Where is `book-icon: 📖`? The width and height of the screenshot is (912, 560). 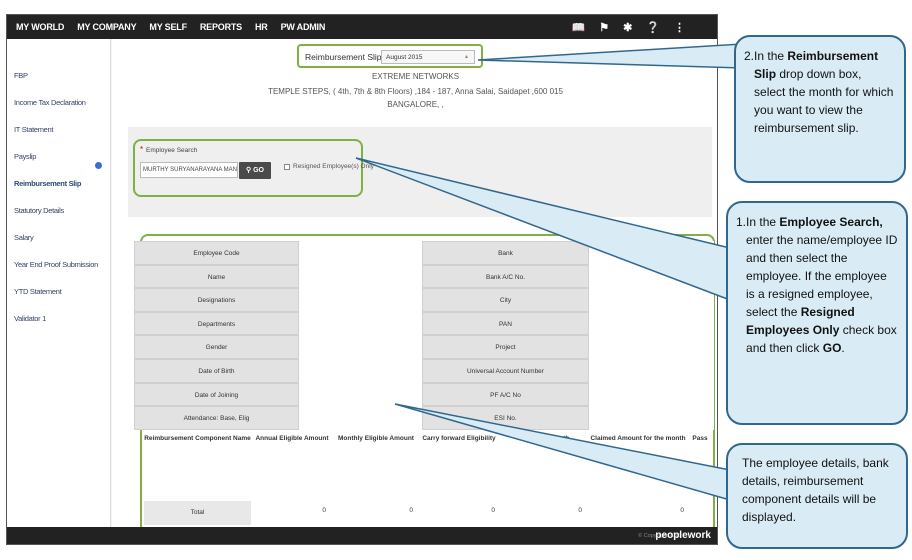
book-icon: 📖 is located at coordinates (579, 27).